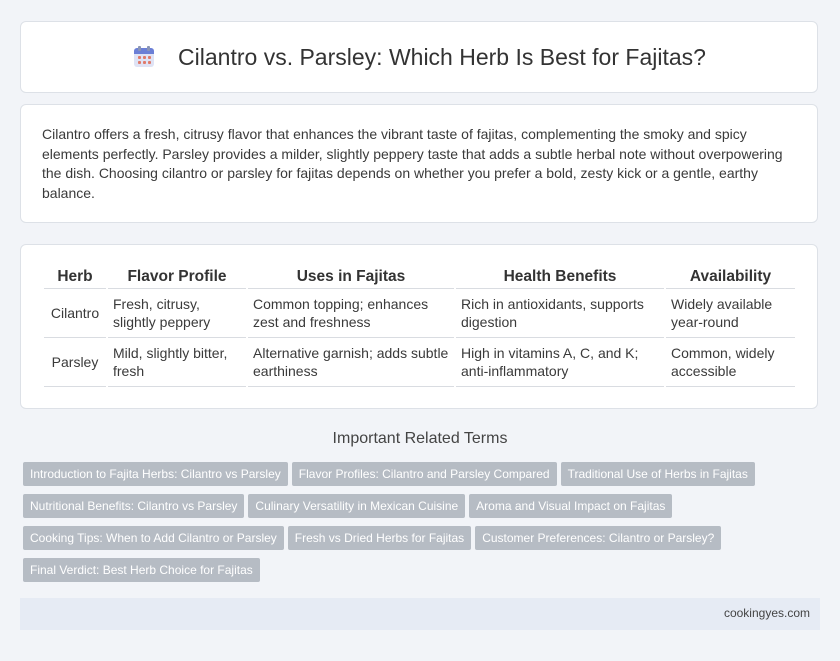 This screenshot has width=840, height=661. I want to click on cell-health: Rich in antioxidants, supports digestion, so click(560, 313).